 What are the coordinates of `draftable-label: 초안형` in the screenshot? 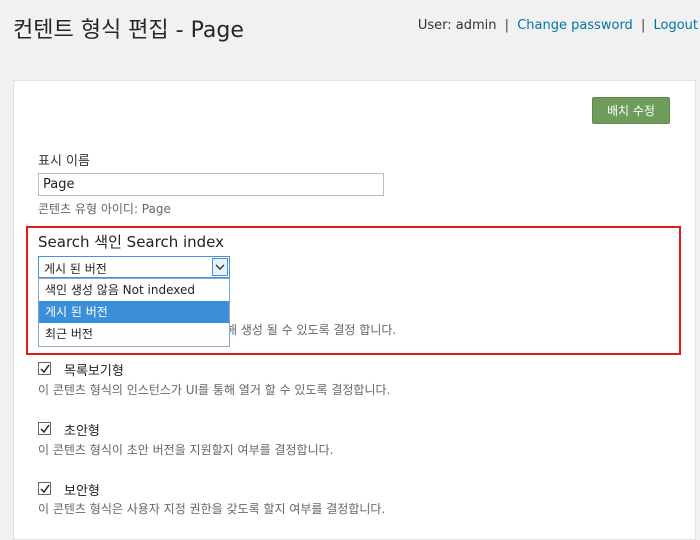 It's located at (82, 431).